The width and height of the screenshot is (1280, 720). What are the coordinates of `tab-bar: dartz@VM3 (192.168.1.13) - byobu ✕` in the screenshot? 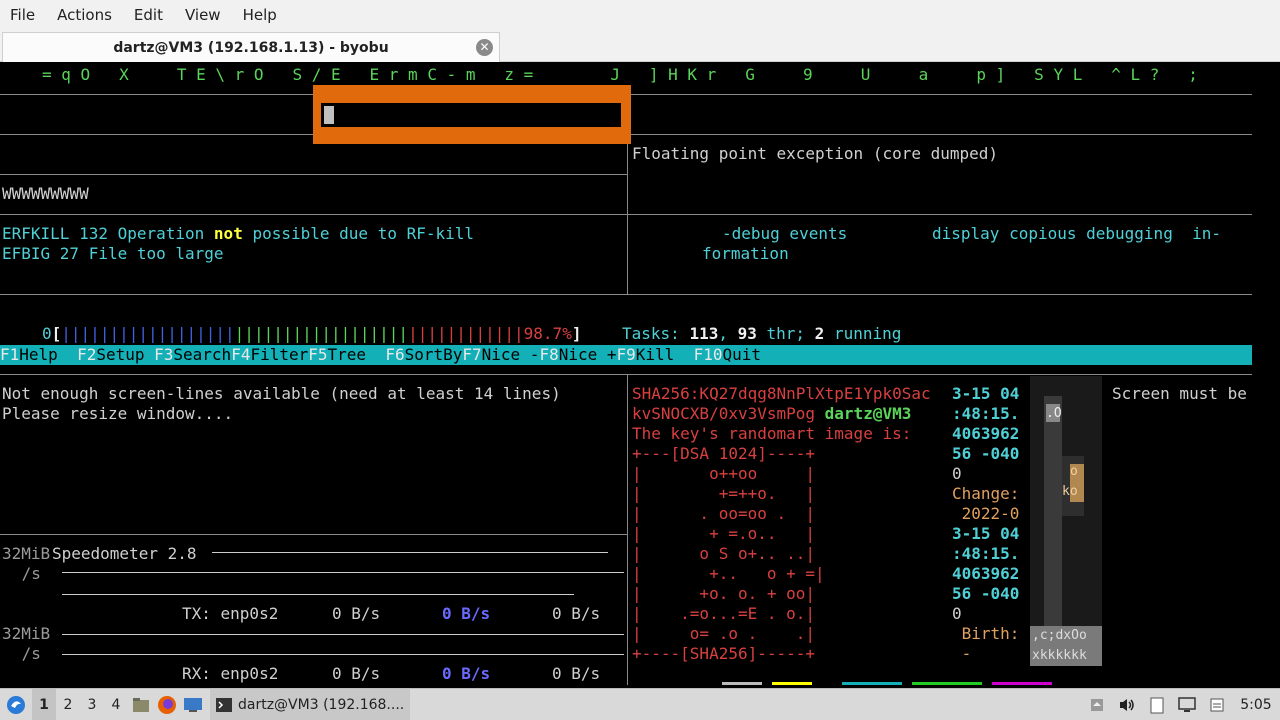 It's located at (640, 46).